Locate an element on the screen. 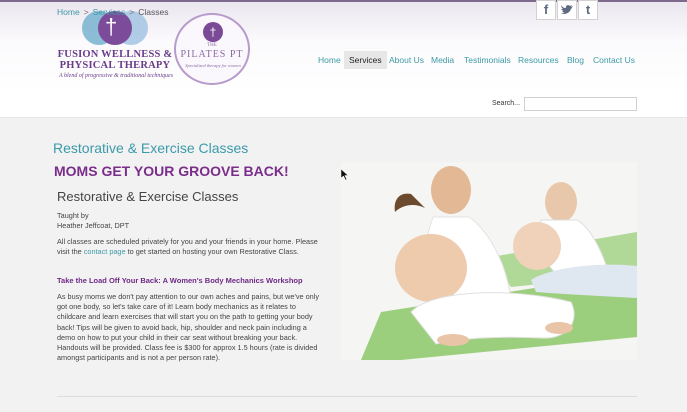 The width and height of the screenshot is (687, 412). page-heading: Restorative & Exercise Classes is located at coordinates (148, 196).